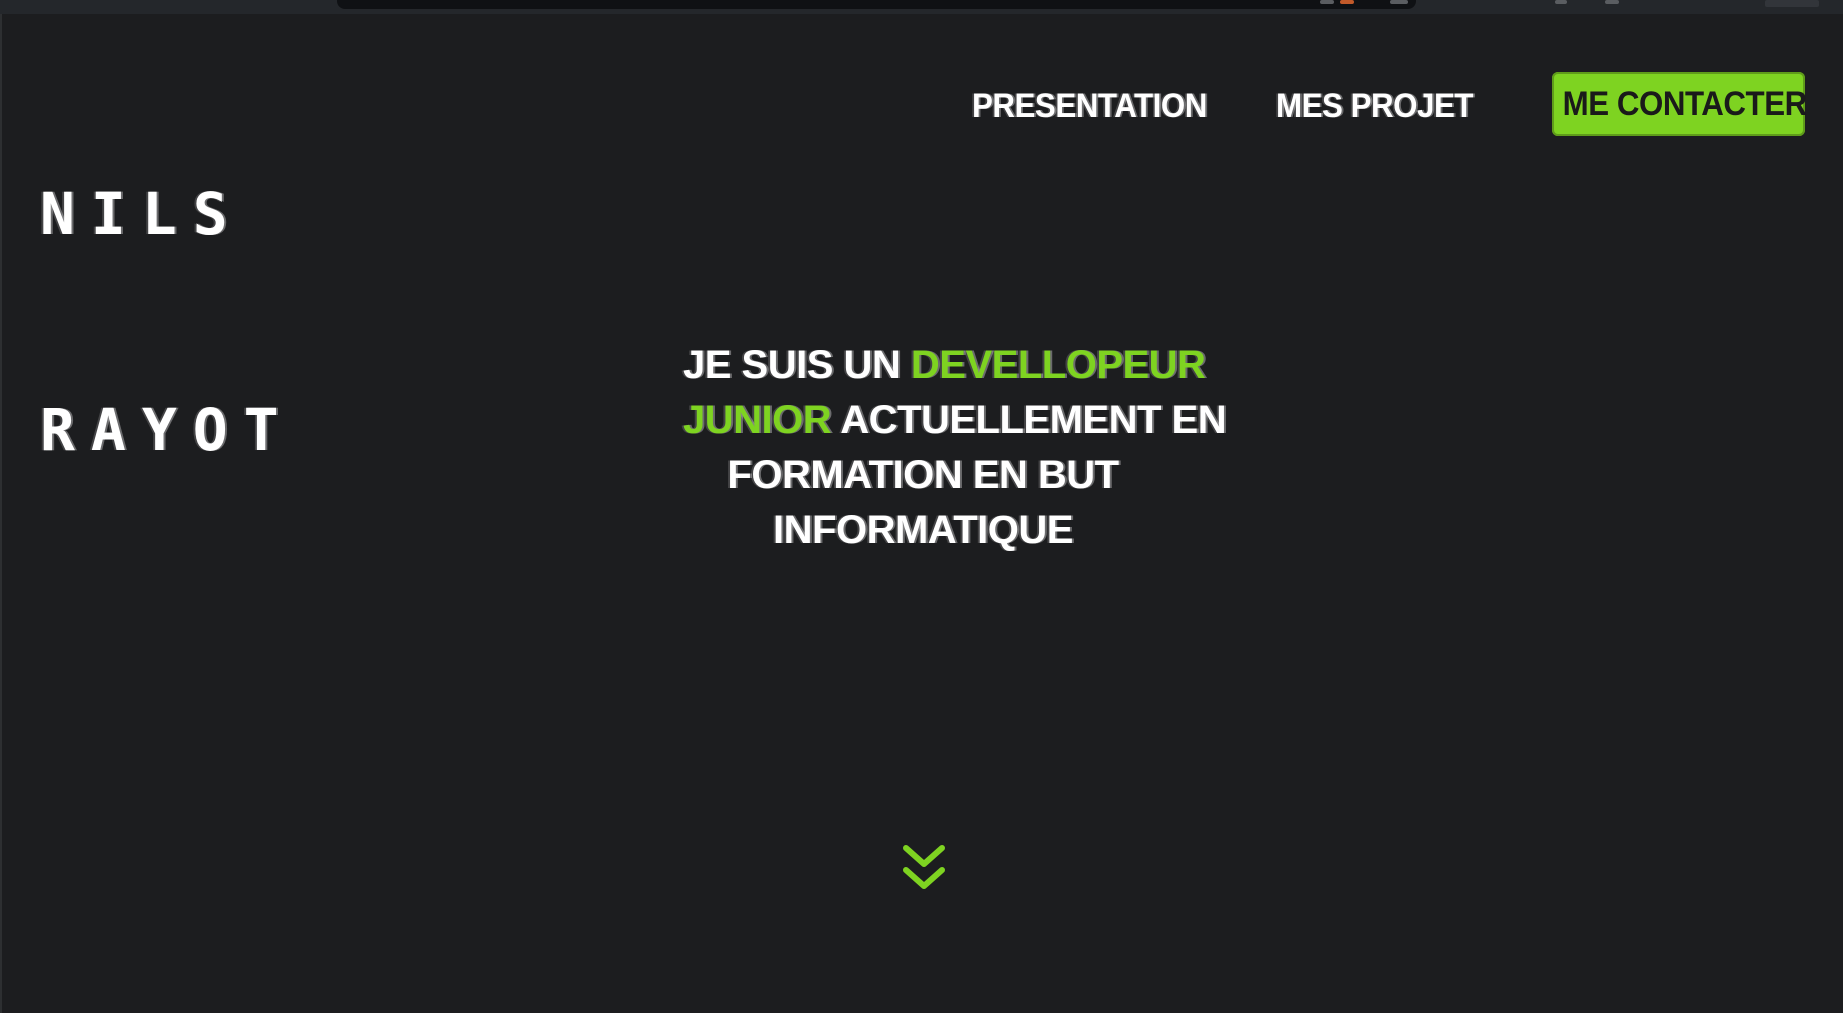  I want to click on hero-highlight: DEVELLOPEUR, so click(1058, 365).